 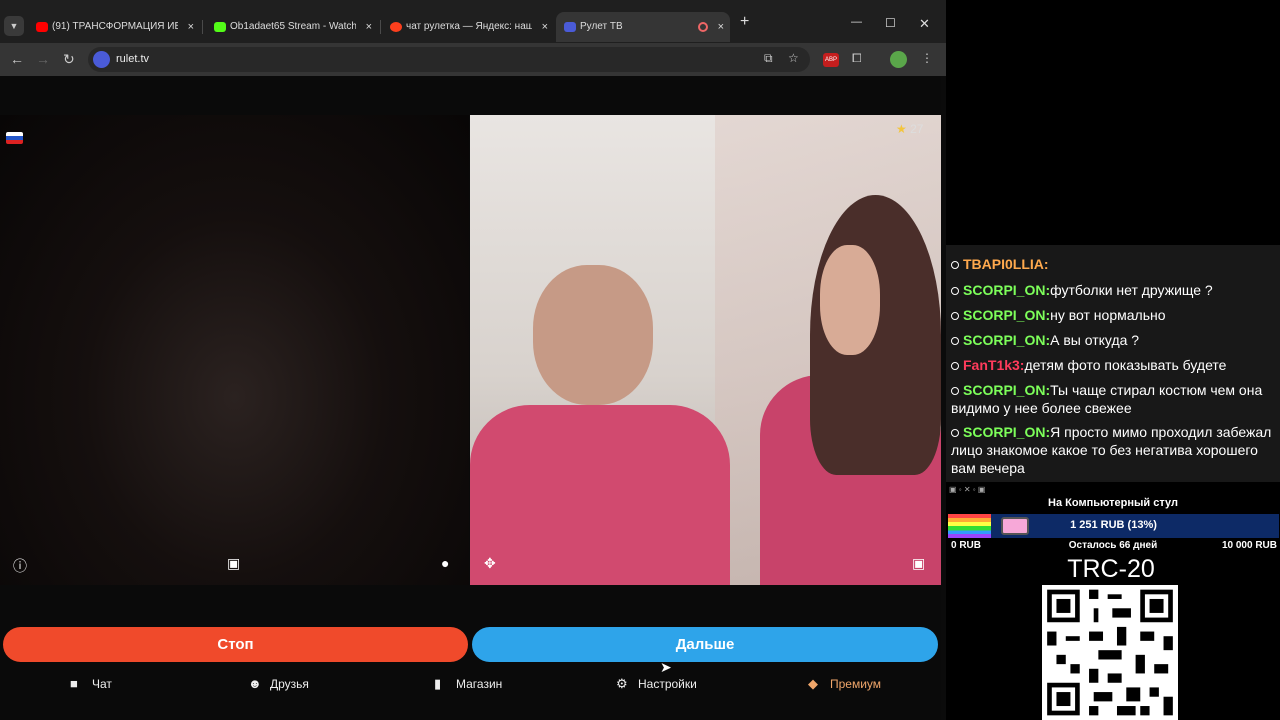 What do you see at coordinates (1114, 264) in the screenshot?
I see `chat-message: TBAPI0LLIA:` at bounding box center [1114, 264].